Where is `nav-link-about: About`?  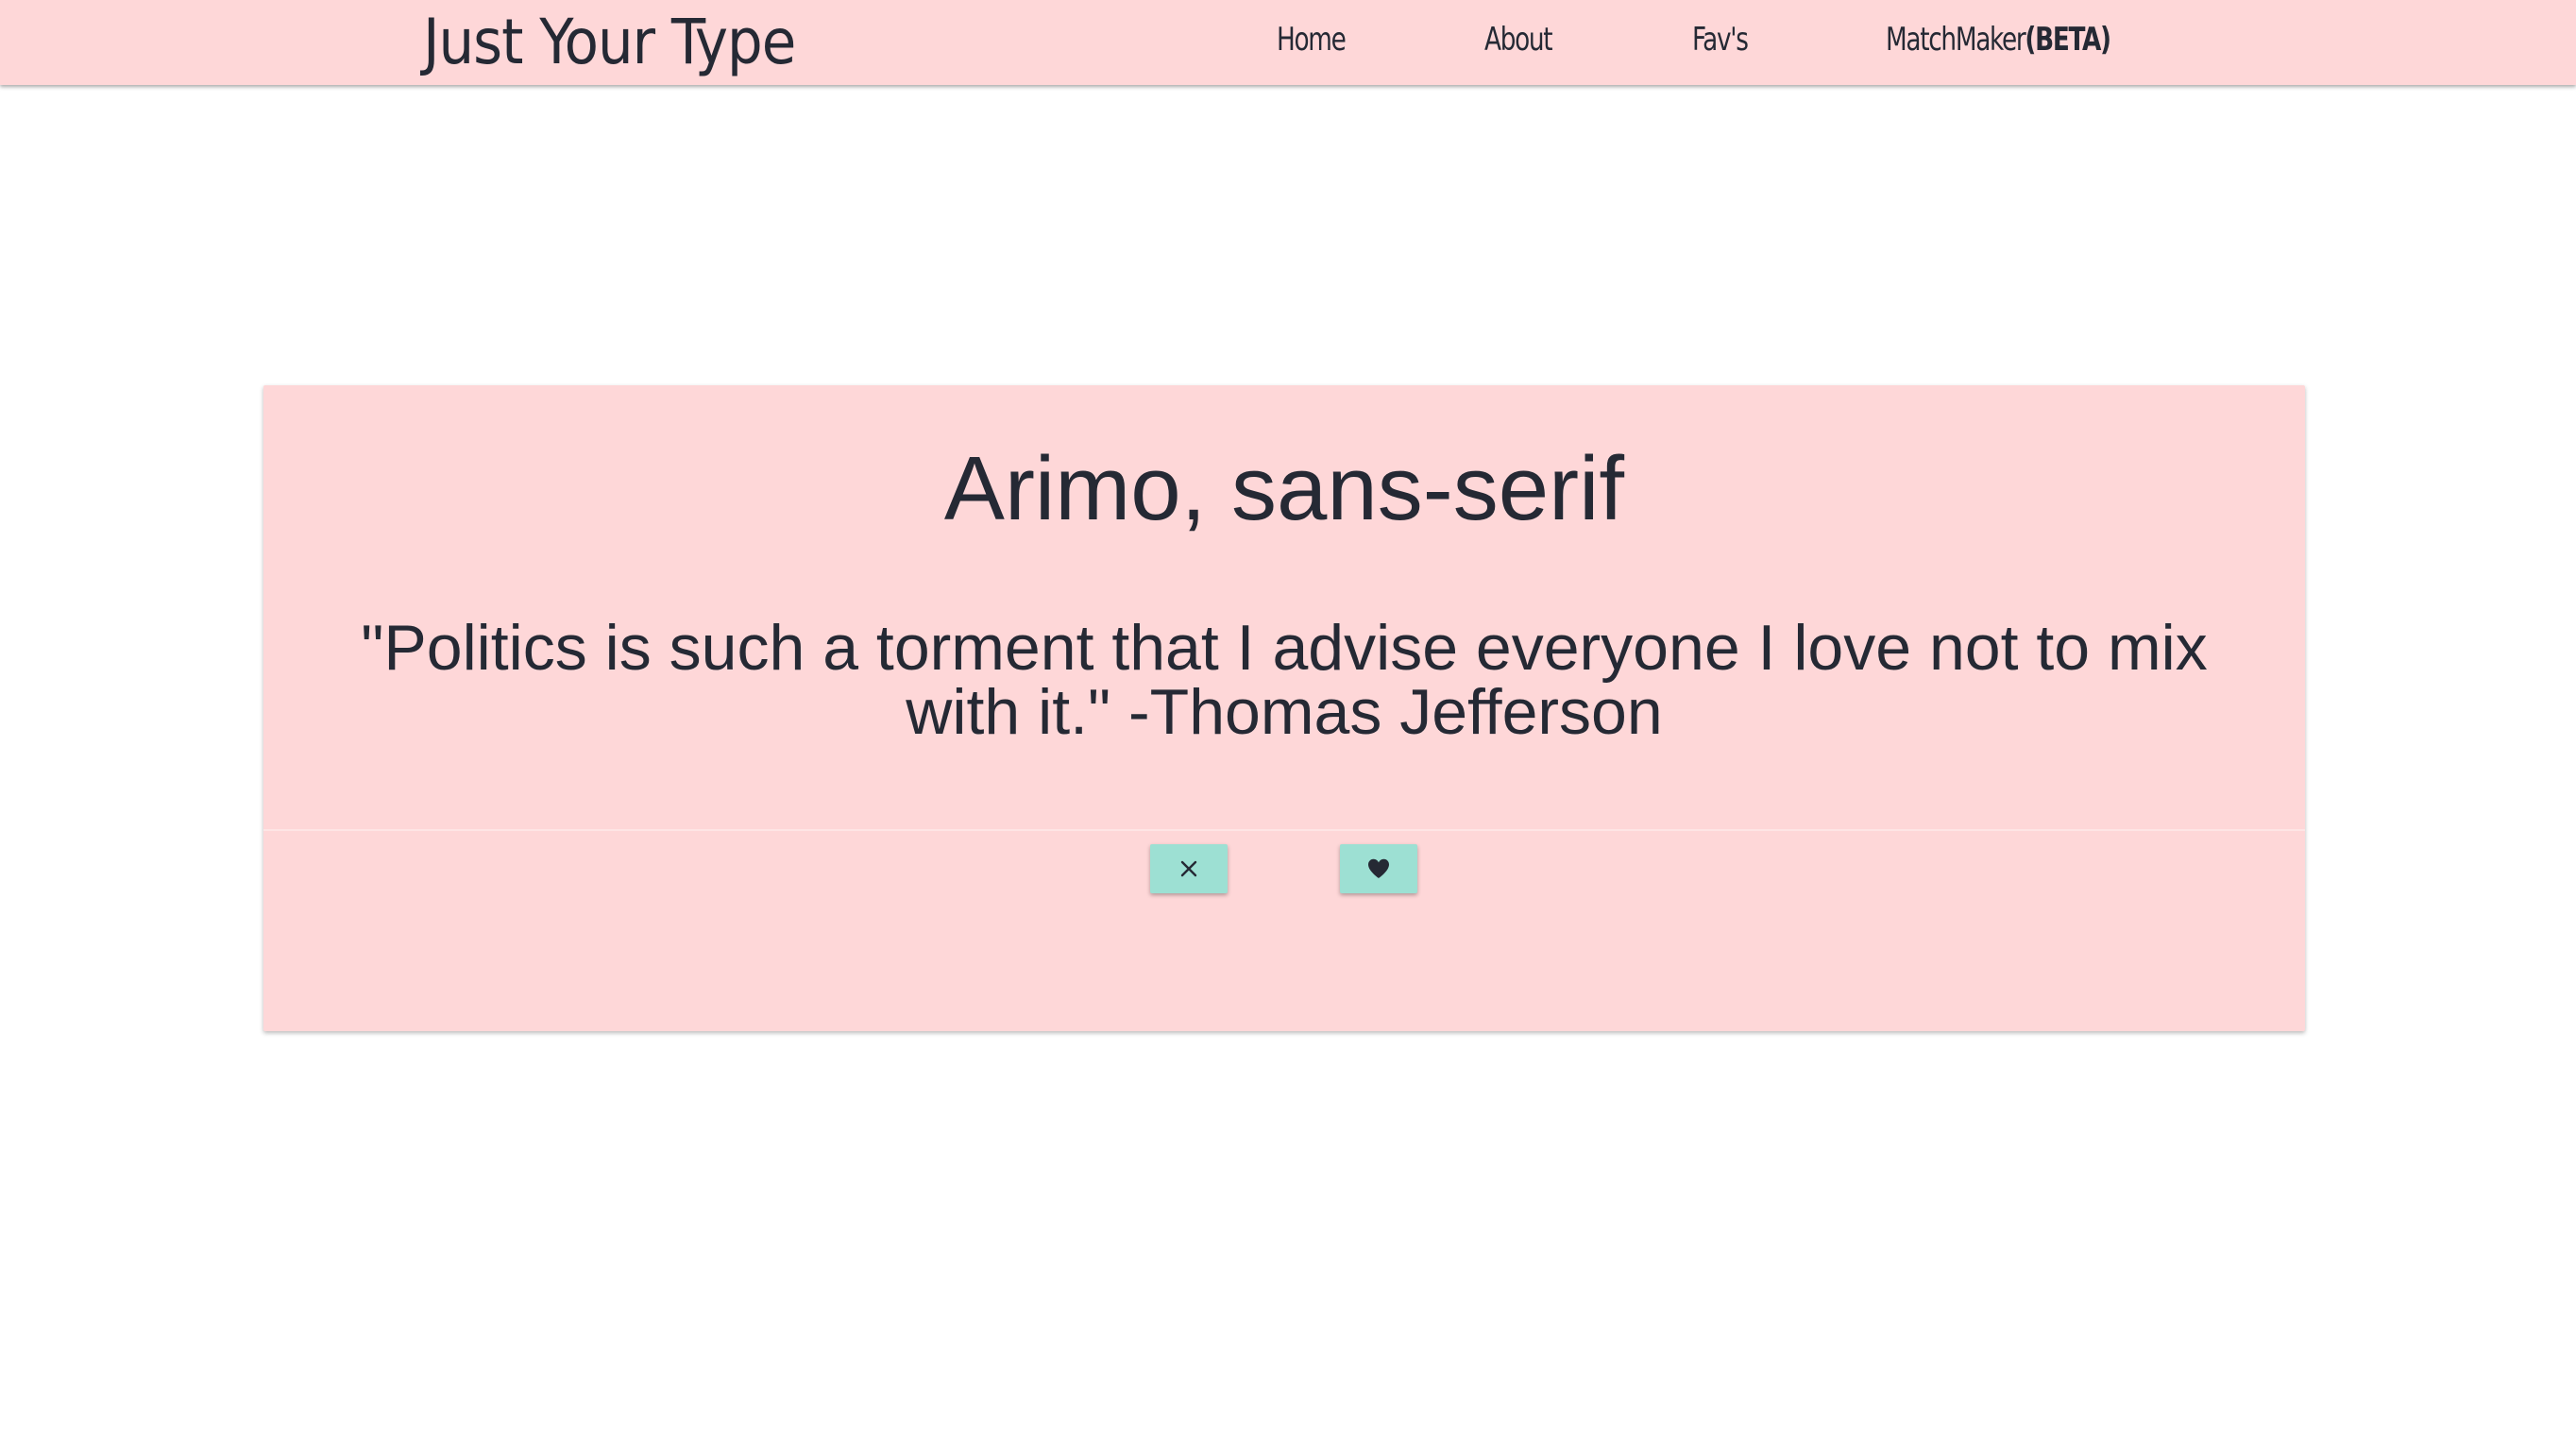 nav-link-about: About is located at coordinates (1518, 39).